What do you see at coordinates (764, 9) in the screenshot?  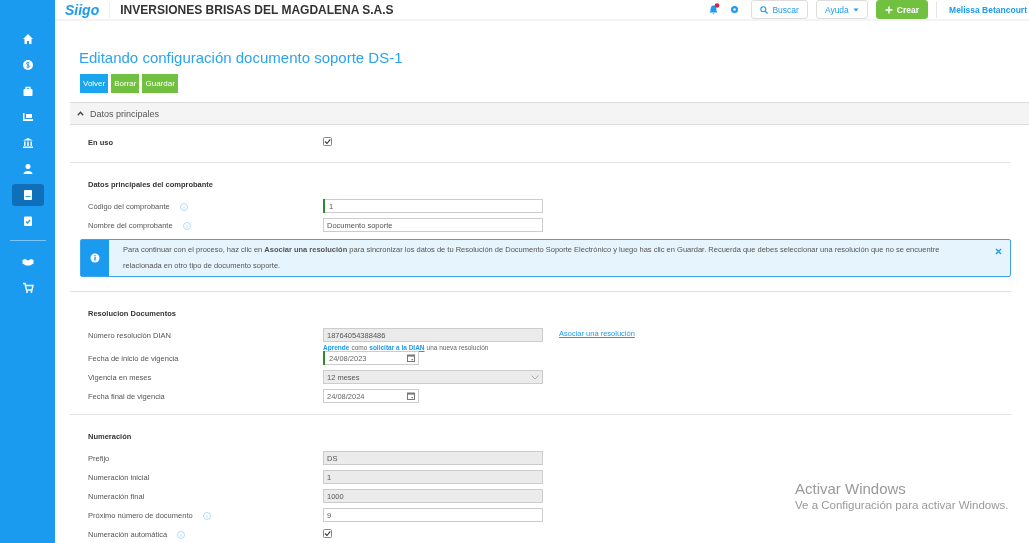 I see `search-icon` at bounding box center [764, 9].